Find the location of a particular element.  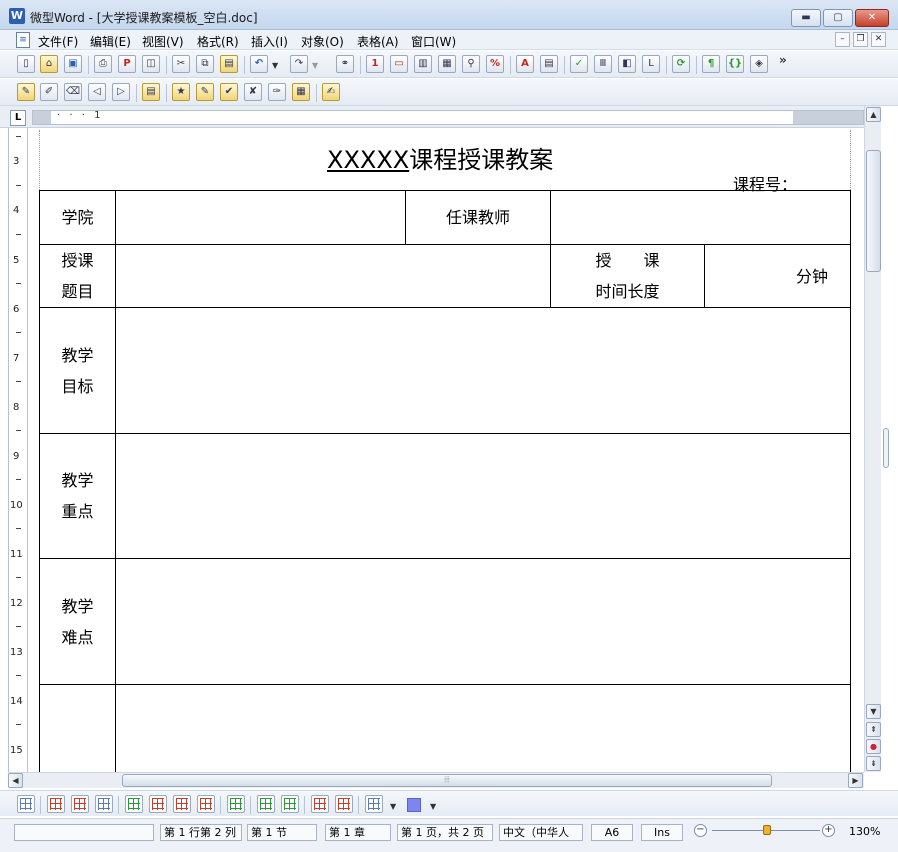

menu-file: 文件(F) is located at coordinates (58, 41).